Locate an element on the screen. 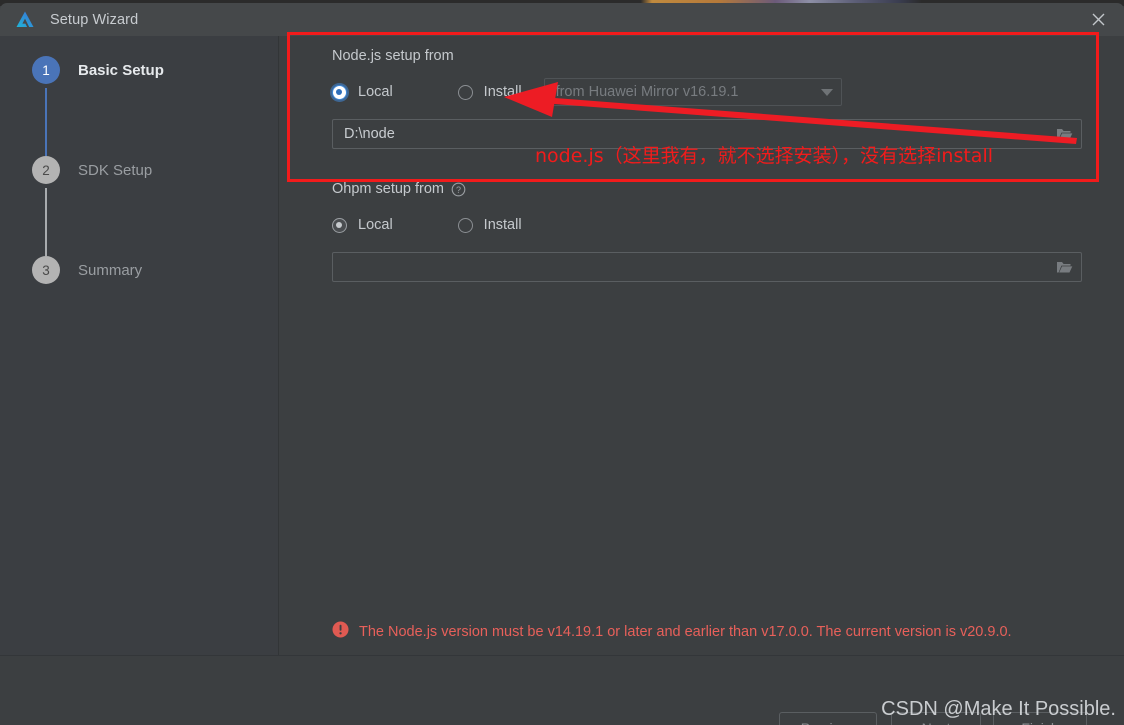  next-button: Next is located at coordinates (936, 718).